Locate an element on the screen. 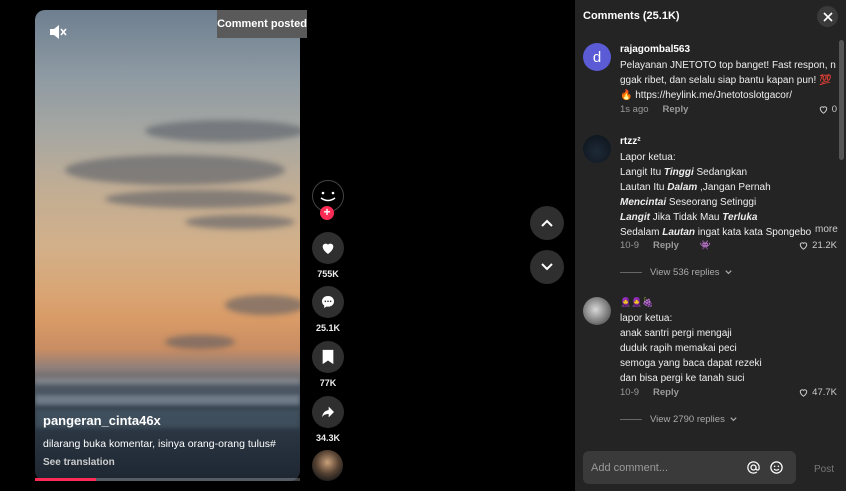 The image size is (846, 491). comment-line: Langit Itu Tinggi Sedangkan is located at coordinates (729, 172).